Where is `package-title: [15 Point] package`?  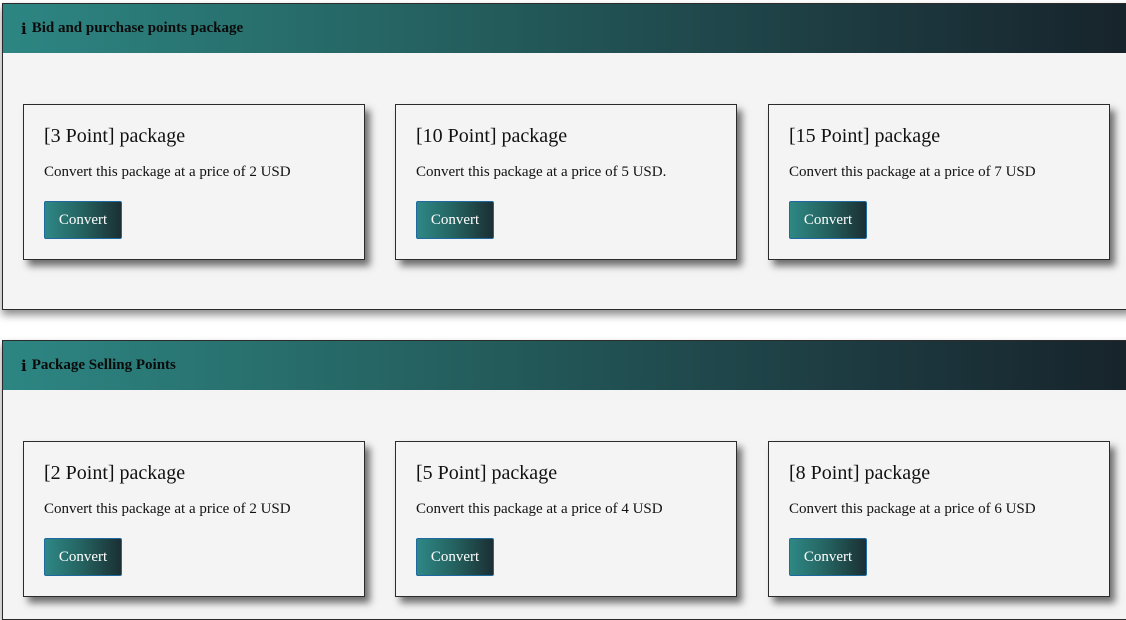
package-title: [15 Point] package is located at coordinates (865, 136).